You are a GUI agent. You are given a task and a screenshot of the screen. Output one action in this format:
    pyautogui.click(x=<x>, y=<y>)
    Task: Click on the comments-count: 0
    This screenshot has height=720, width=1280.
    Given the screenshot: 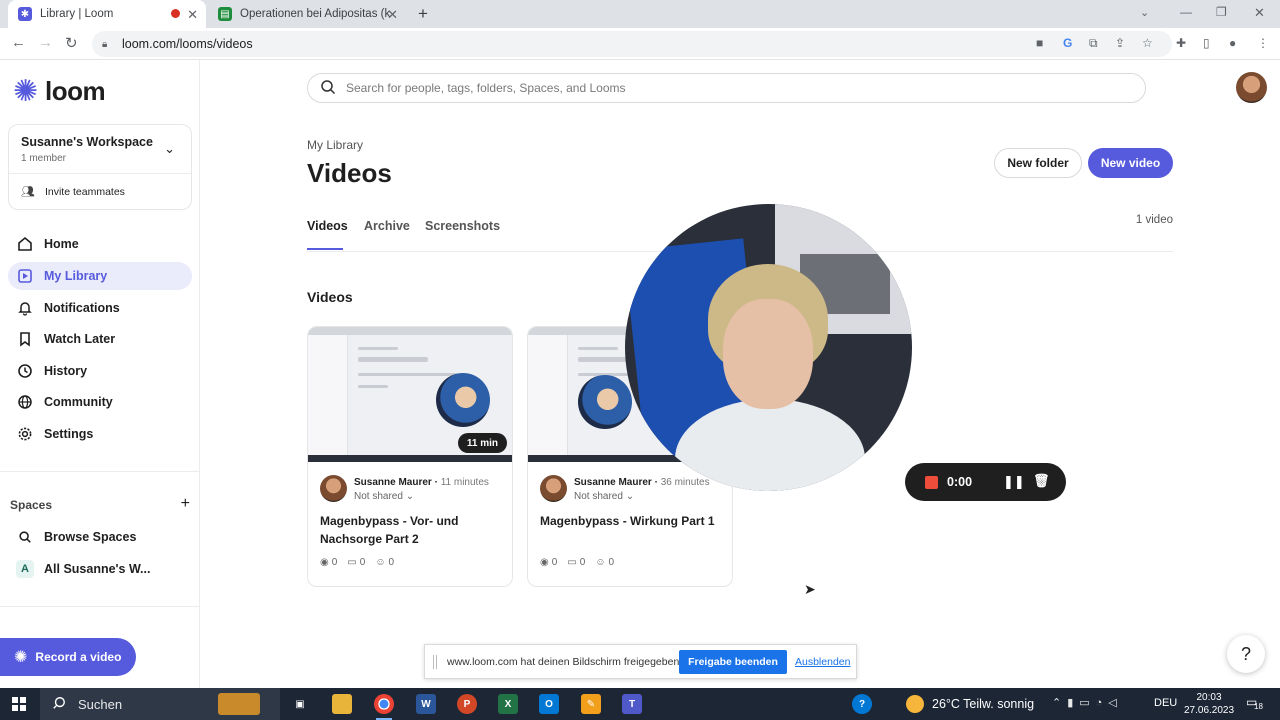 What is the action you would take?
    pyautogui.click(x=582, y=562)
    